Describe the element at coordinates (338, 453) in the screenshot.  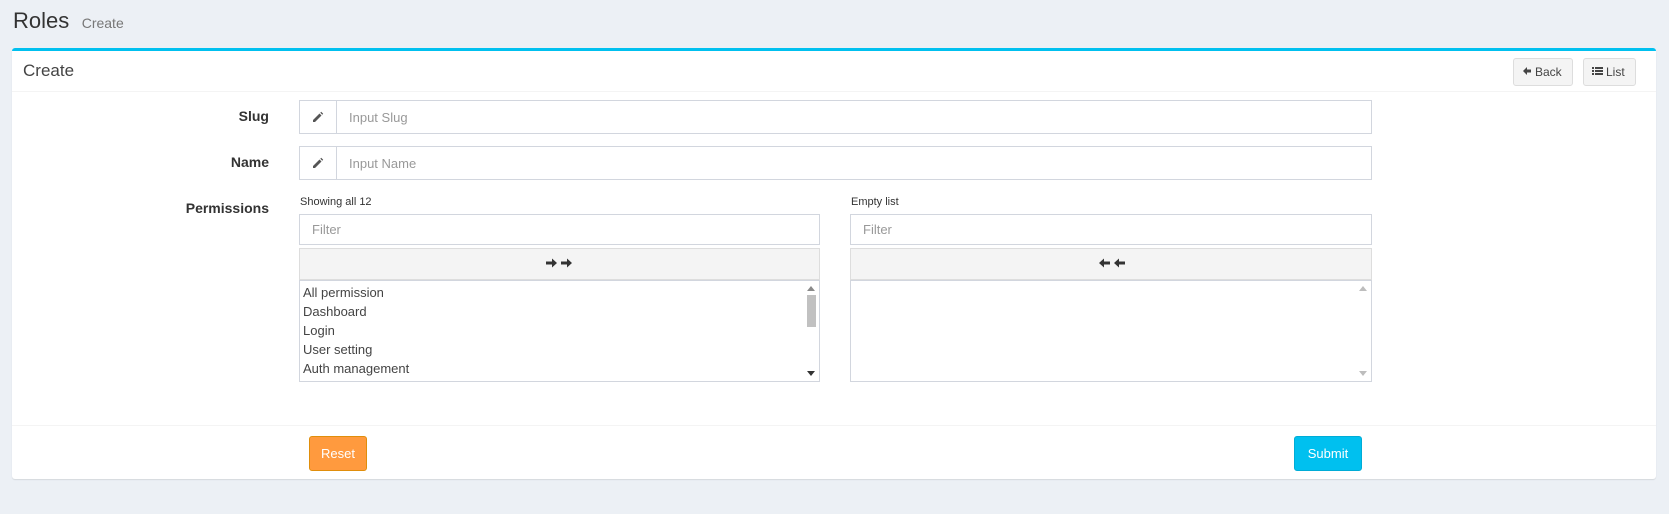
I see `reset-button: Reset` at that location.